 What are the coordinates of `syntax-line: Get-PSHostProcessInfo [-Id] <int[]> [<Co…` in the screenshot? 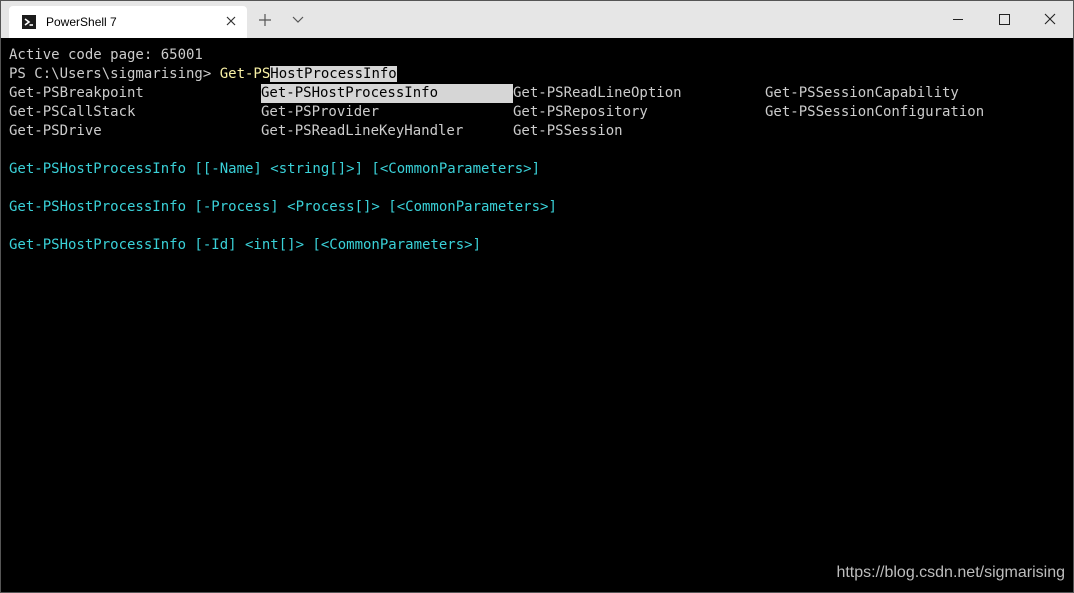 It's located at (245, 245).